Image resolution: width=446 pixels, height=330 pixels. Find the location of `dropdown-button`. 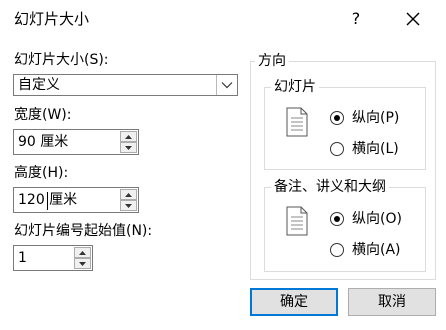

dropdown-button is located at coordinates (226, 85).